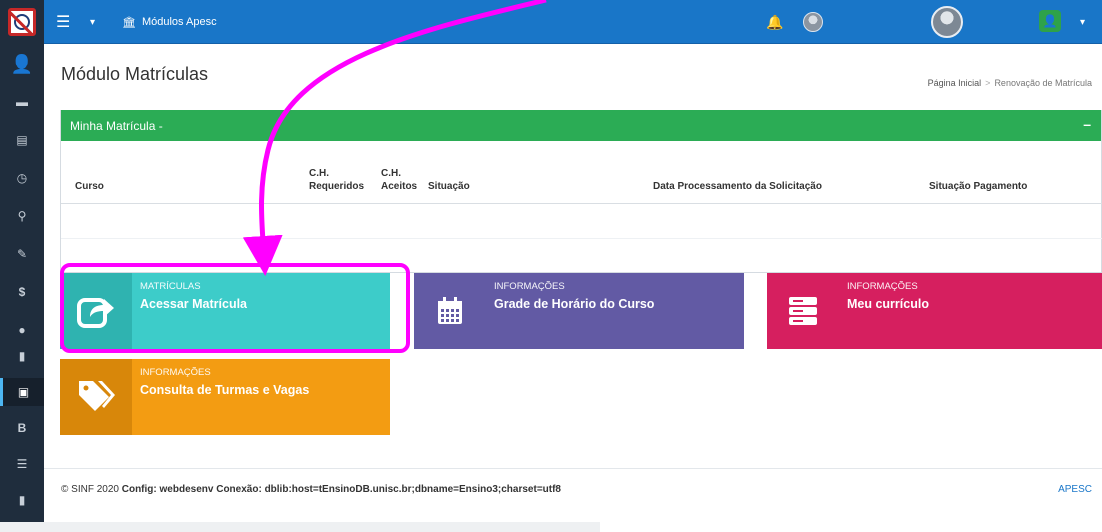 The width and height of the screenshot is (1102, 532). I want to click on list-icon: ☰, so click(22, 464).